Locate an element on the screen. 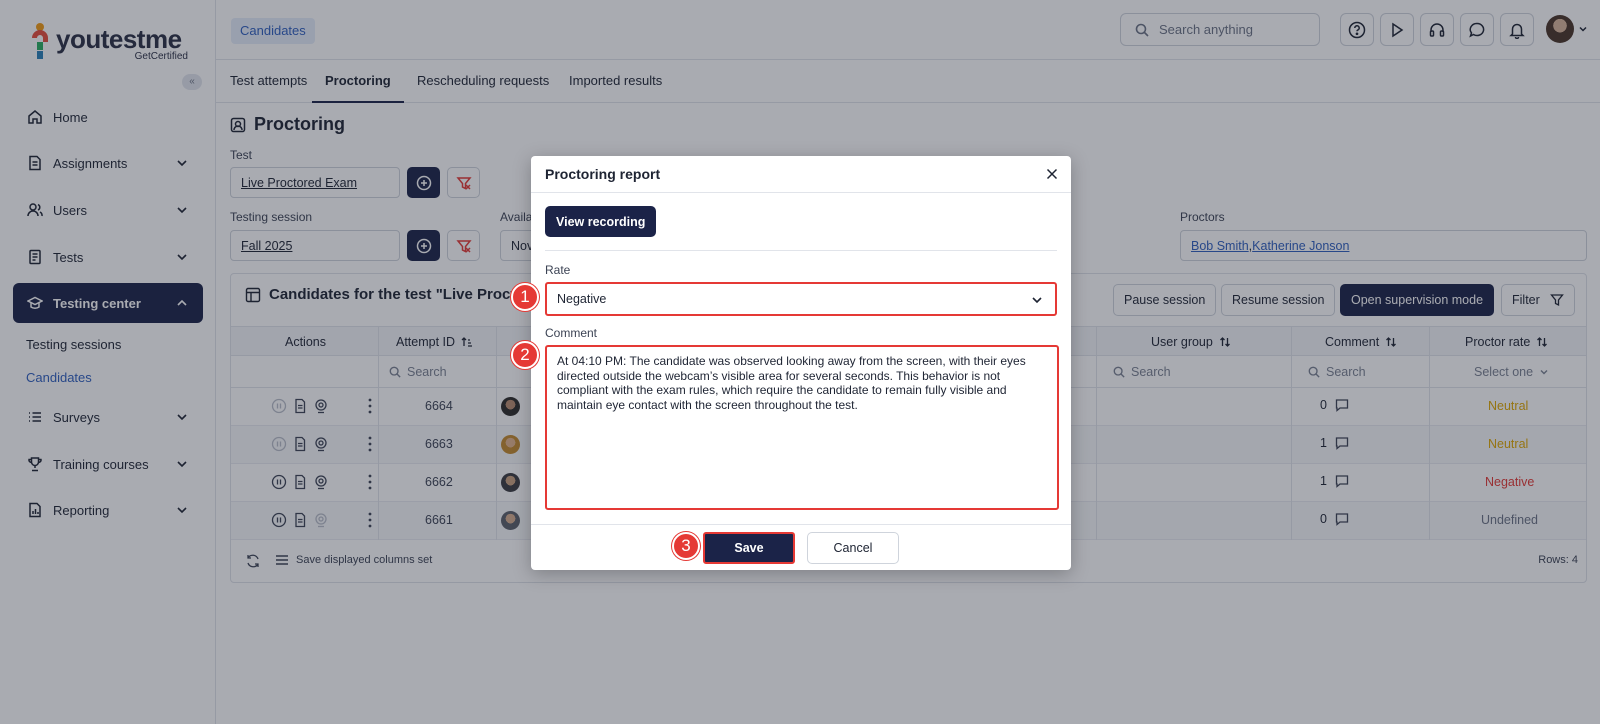 This screenshot has width=1600, height=724. chevron-down-icon is located at coordinates (1037, 300).